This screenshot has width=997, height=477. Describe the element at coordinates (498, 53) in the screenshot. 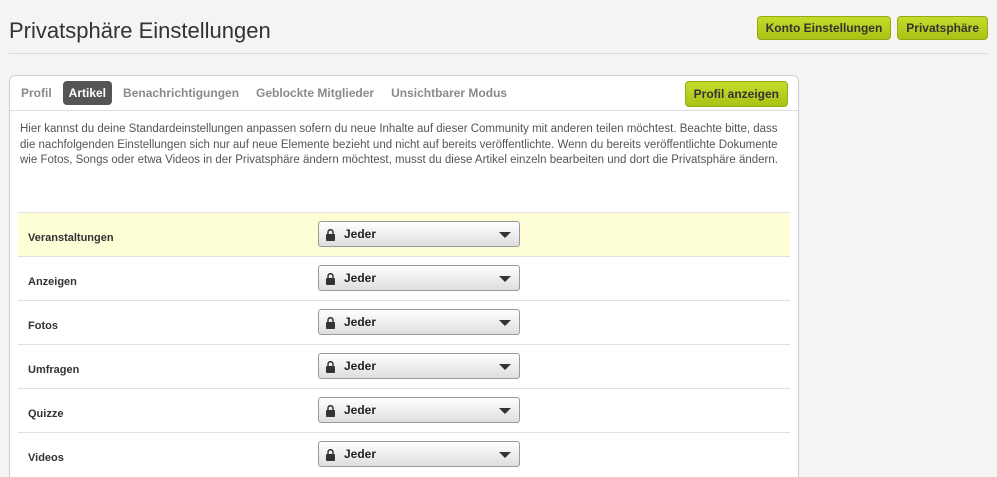

I see `title-divider` at that location.